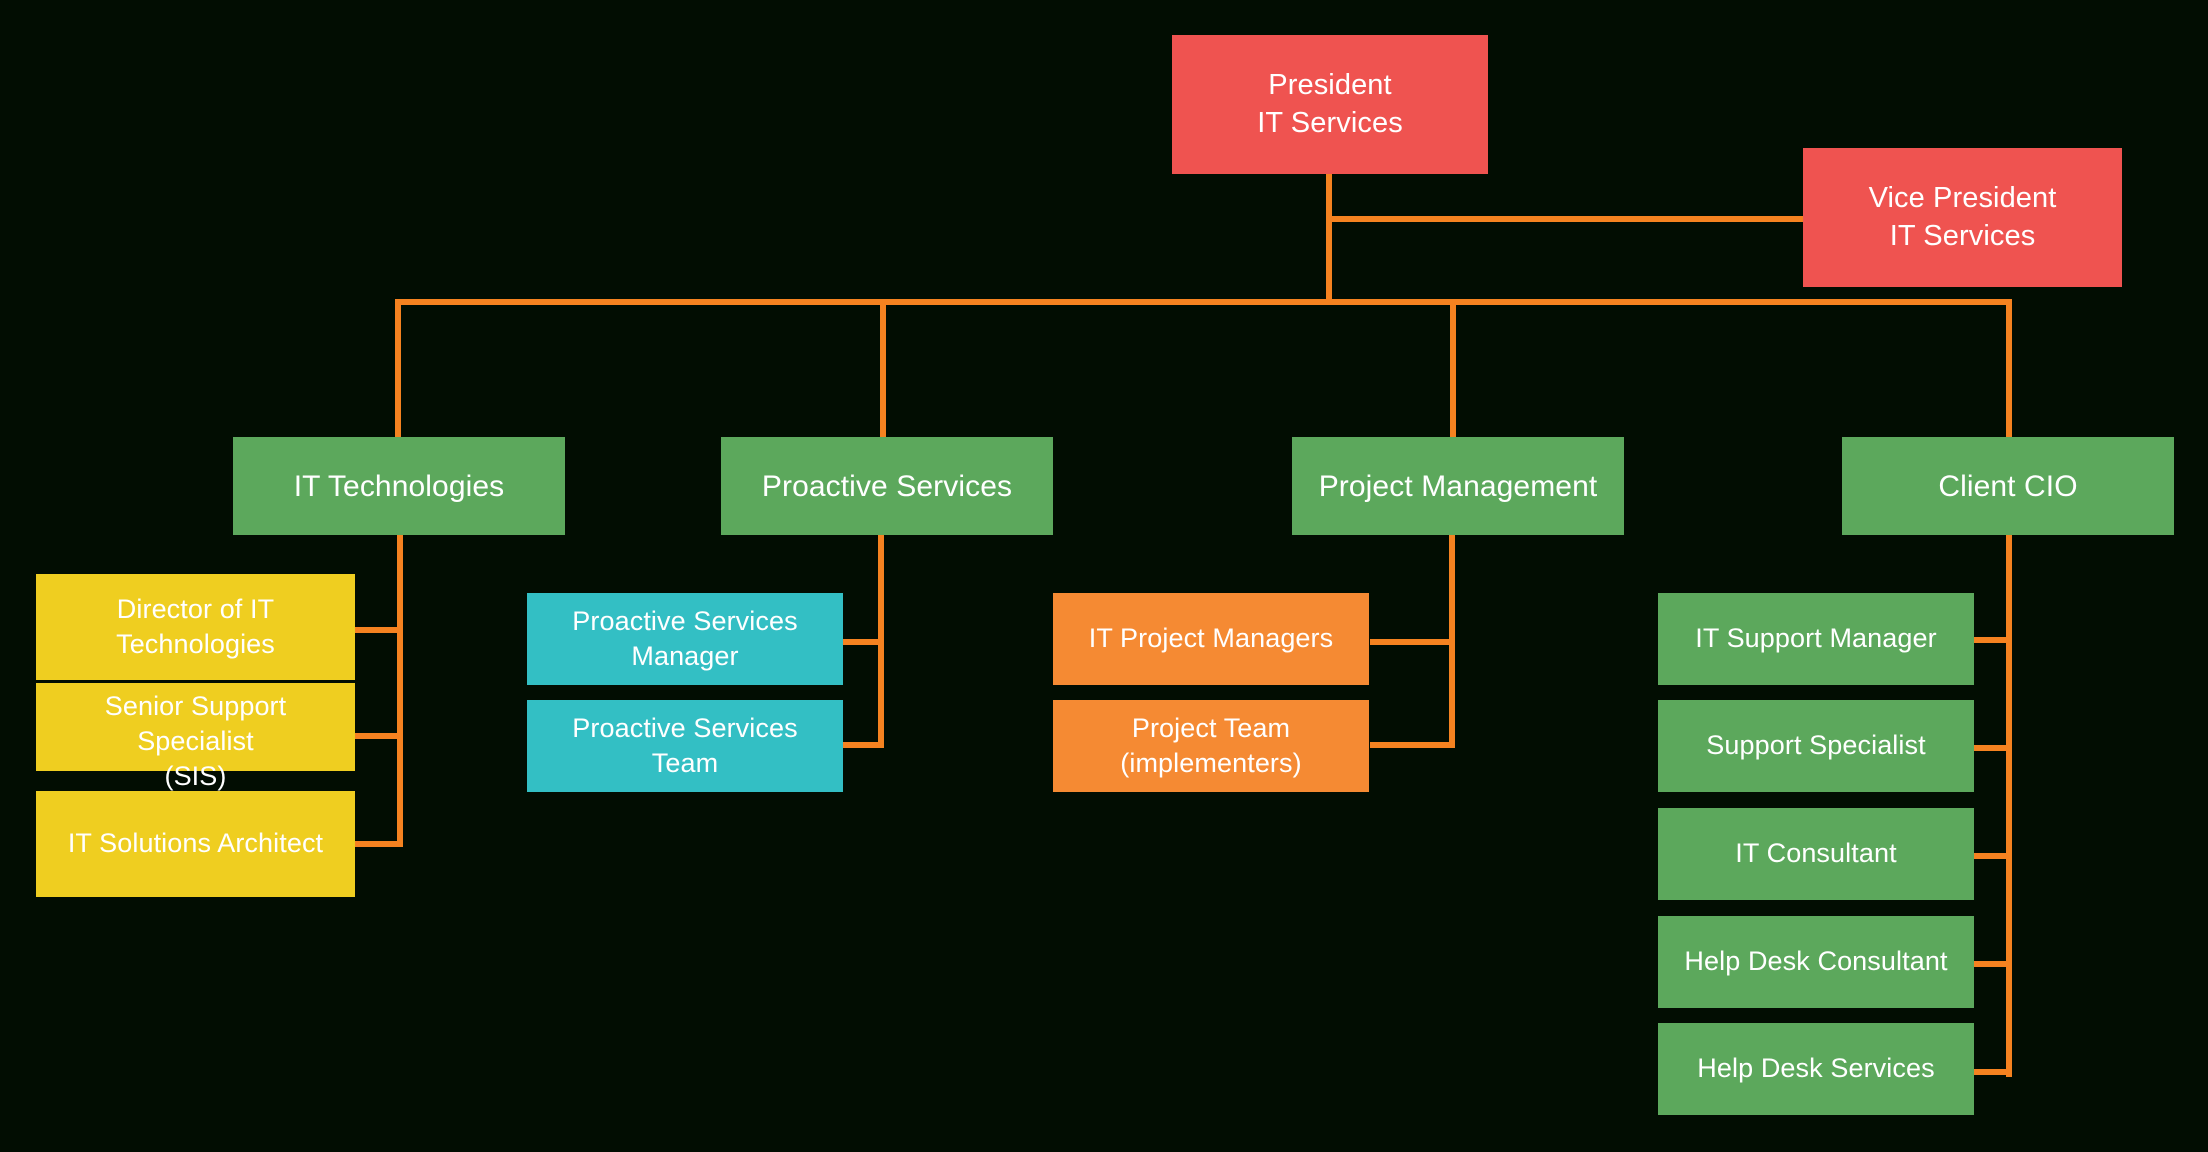 The width and height of the screenshot is (2208, 1152). I want to click on connector-drop-it-technologies, so click(398, 368).